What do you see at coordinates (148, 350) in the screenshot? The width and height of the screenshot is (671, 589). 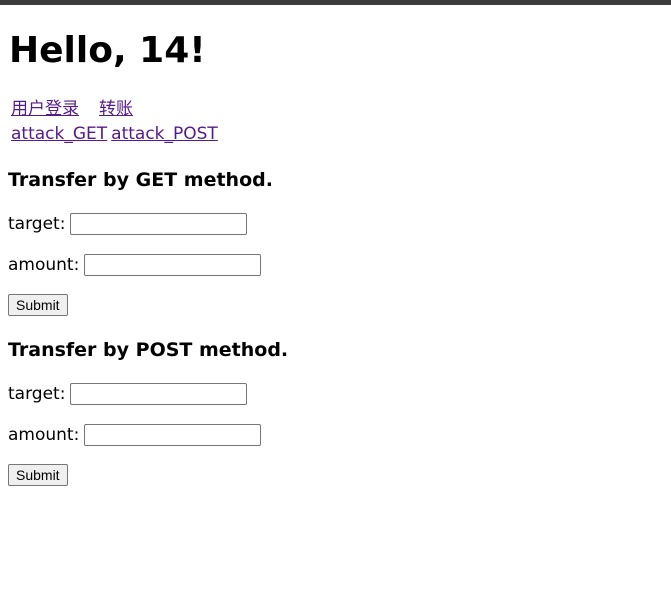 I see `post-form-title: Transfer by POST method.` at bounding box center [148, 350].